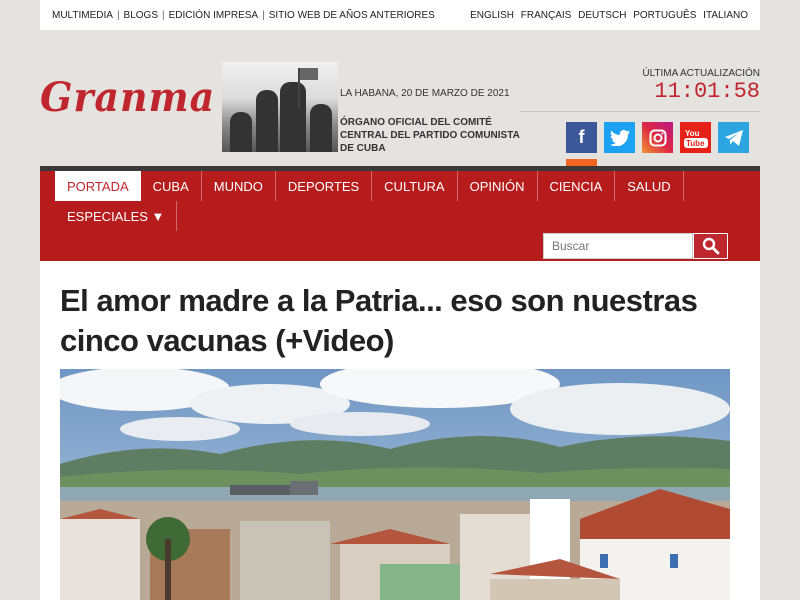  Describe the element at coordinates (425, 93) in the screenshot. I see `current-date: LA HABANA, 20 DE MARZO DE 2021` at that location.